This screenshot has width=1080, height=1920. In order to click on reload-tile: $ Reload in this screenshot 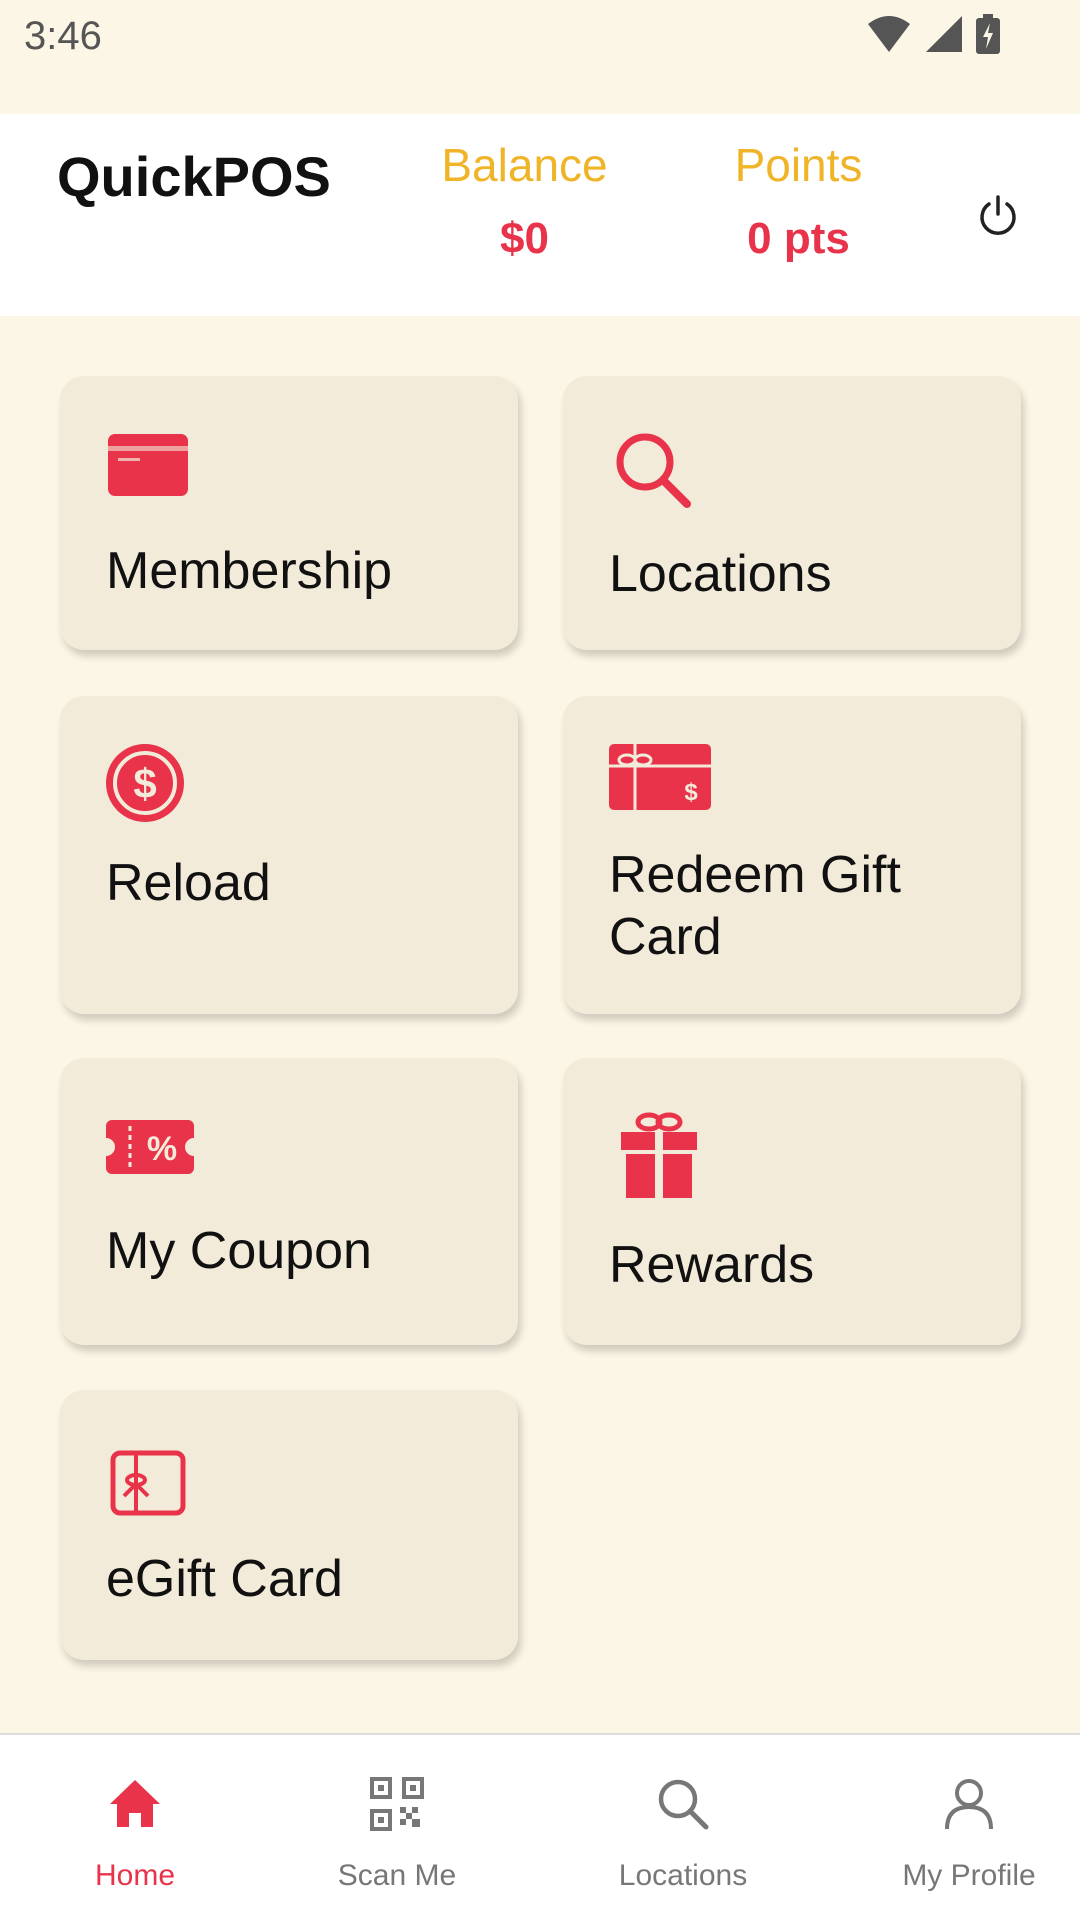, I will do `click(289, 855)`.